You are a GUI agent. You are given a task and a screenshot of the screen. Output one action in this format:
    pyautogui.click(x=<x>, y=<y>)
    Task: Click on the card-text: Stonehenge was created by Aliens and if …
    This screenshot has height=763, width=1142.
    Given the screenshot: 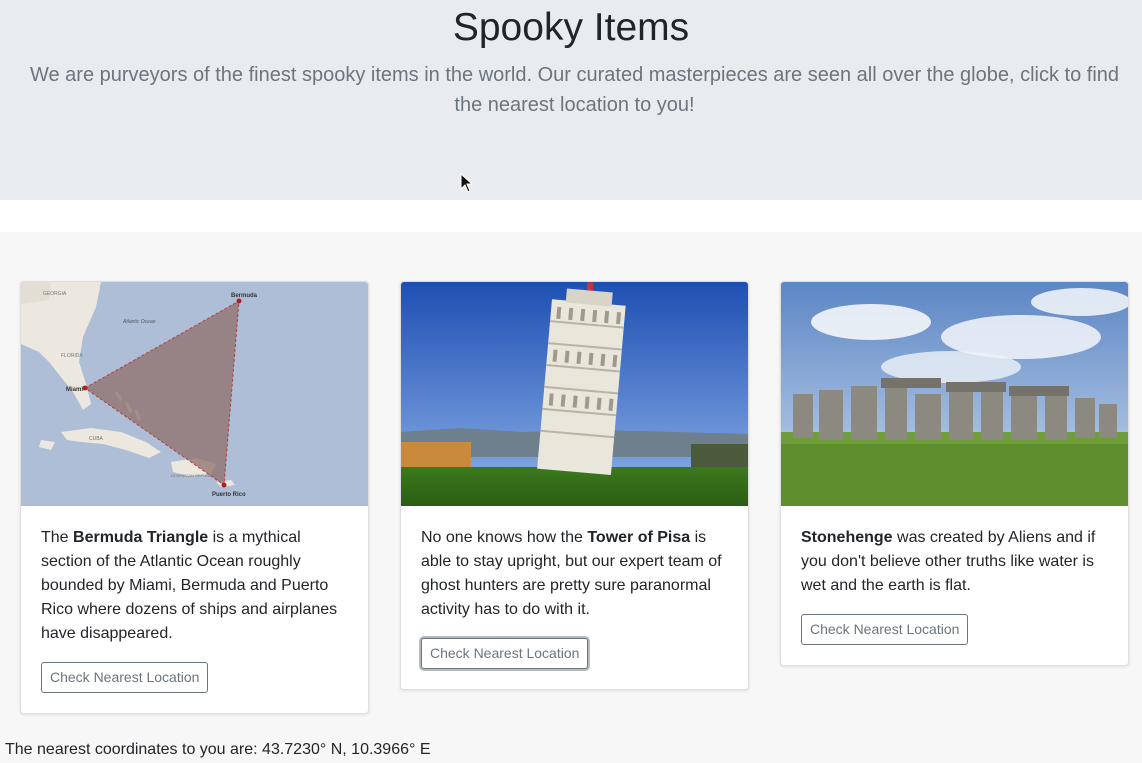 What is the action you would take?
    pyautogui.click(x=948, y=561)
    